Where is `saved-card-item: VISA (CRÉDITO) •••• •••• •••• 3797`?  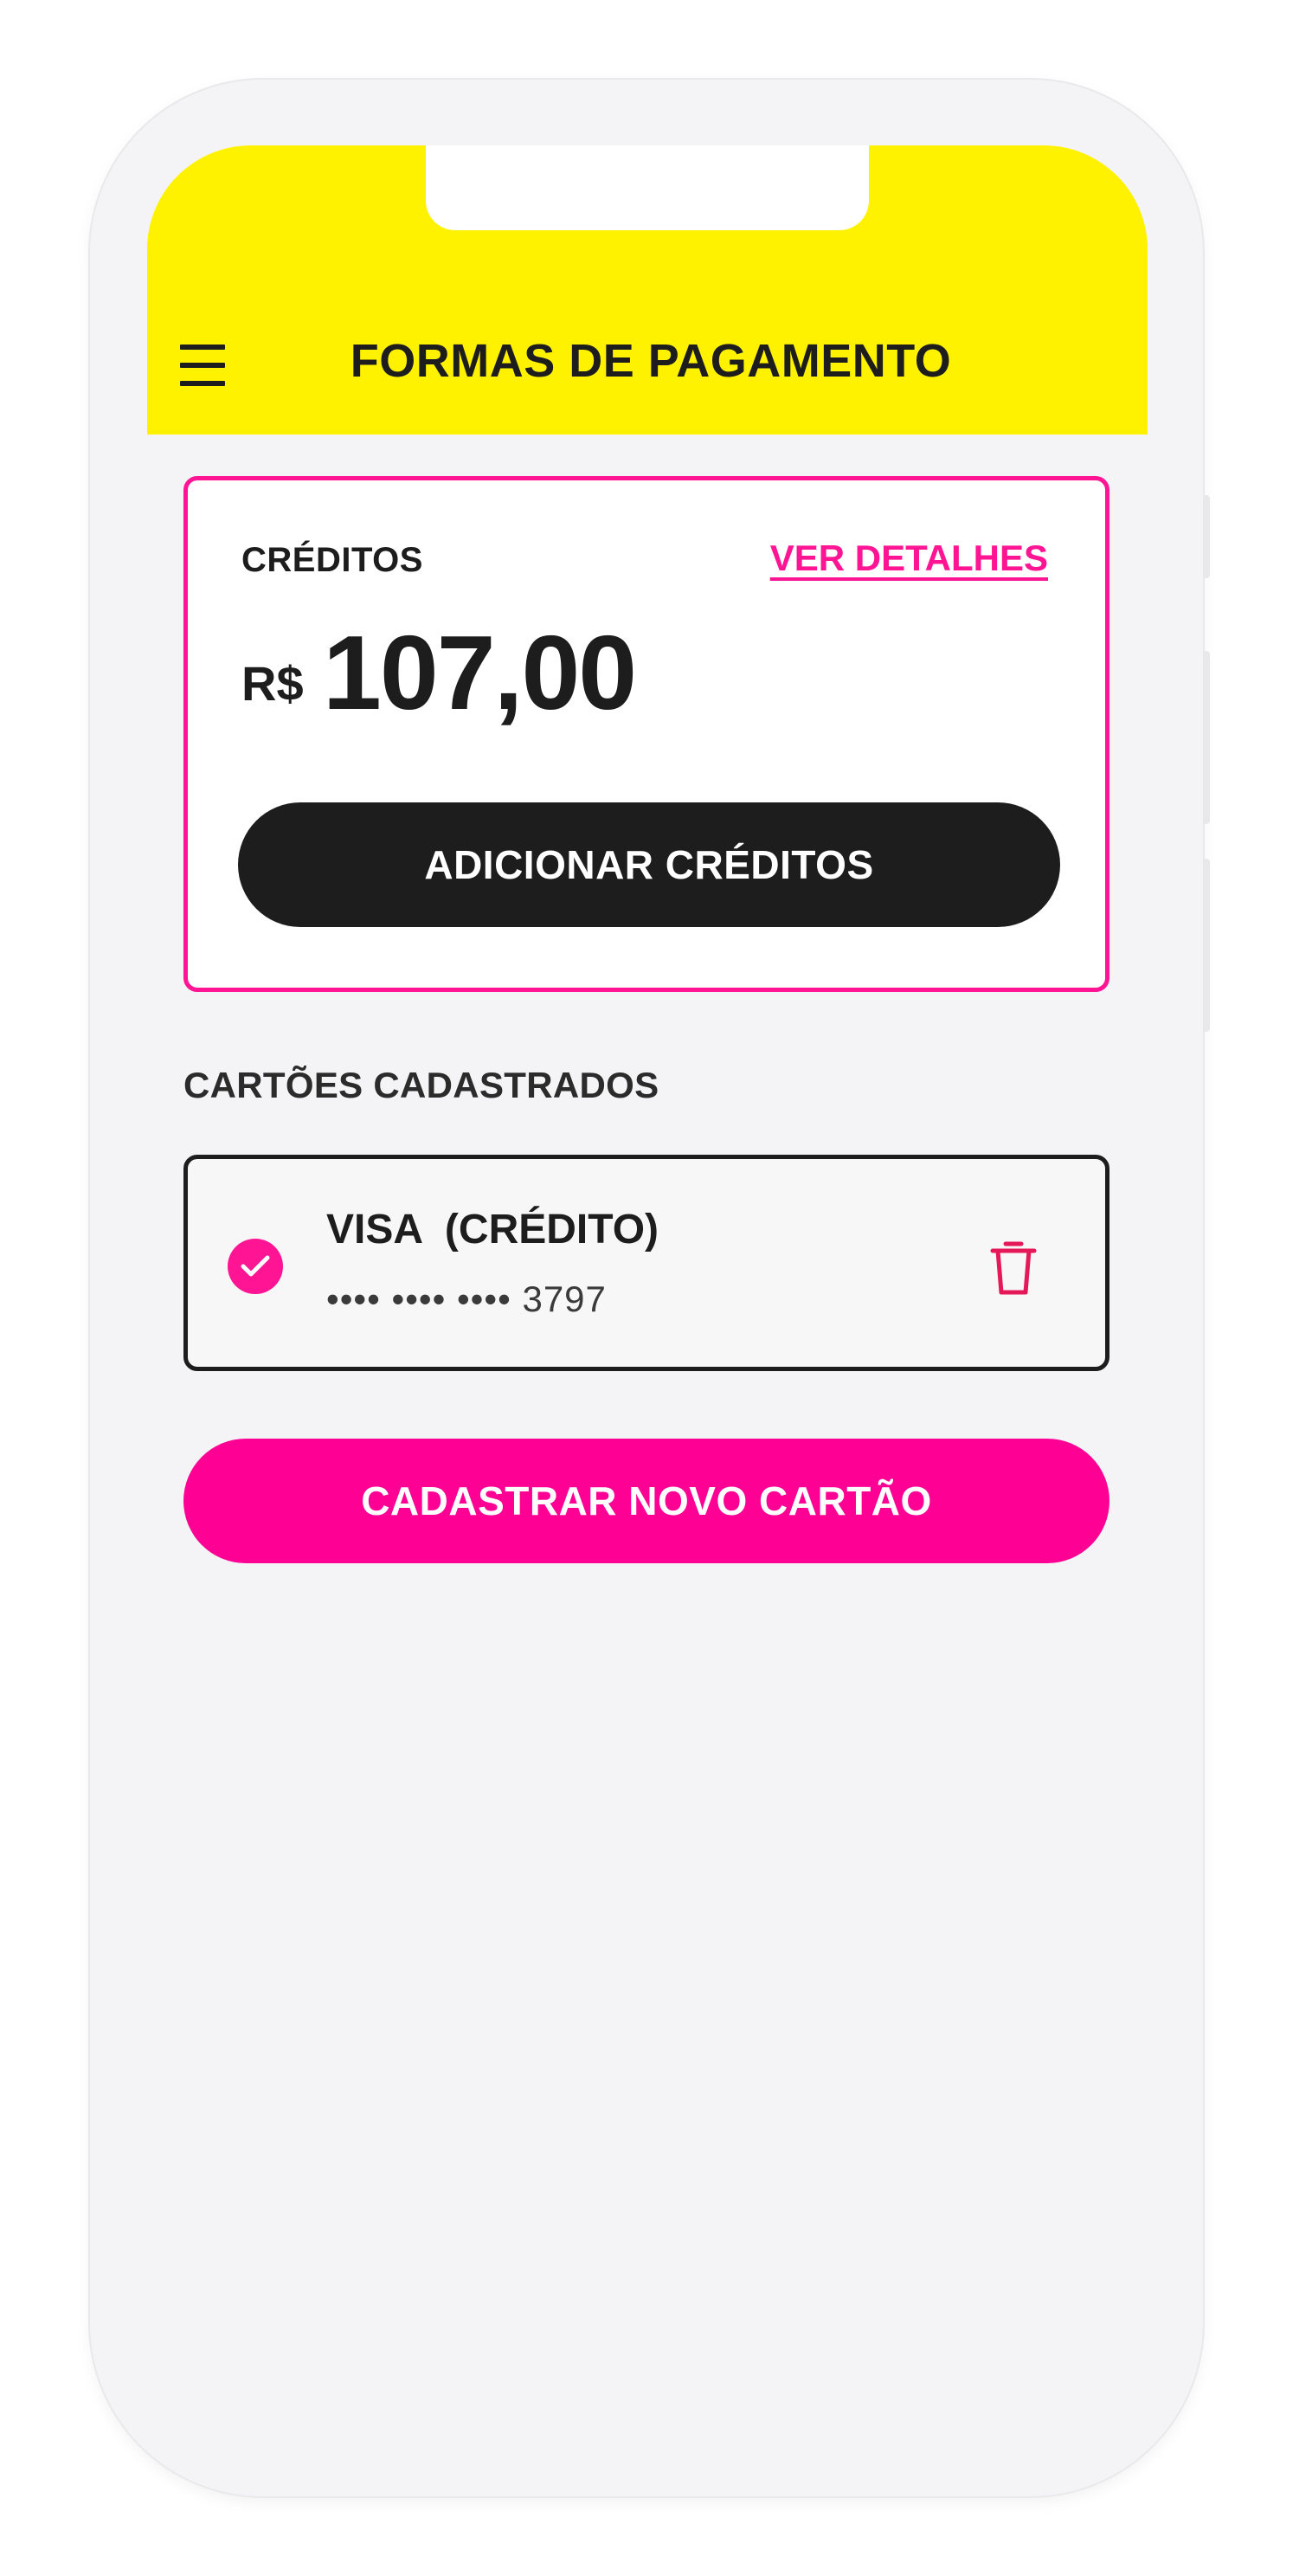 saved-card-item: VISA (CRÉDITO) •••• •••• •••• 3797 is located at coordinates (646, 1263).